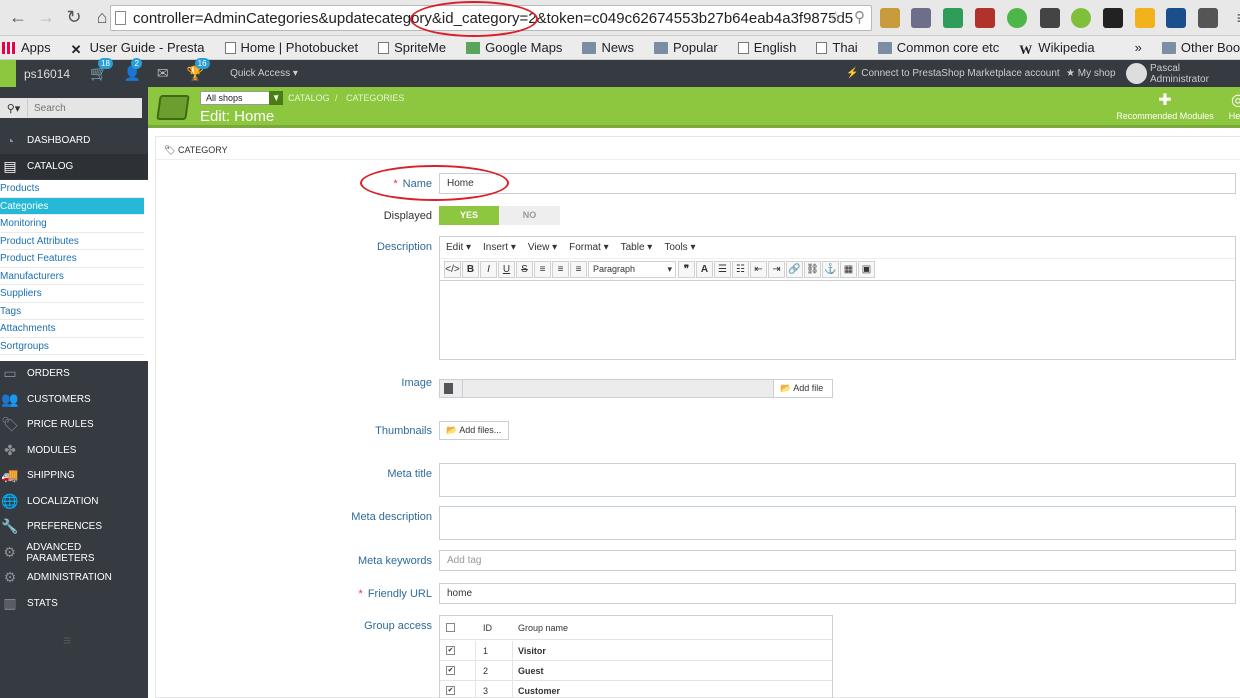 The image size is (1240, 698). Describe the element at coordinates (264, 73) in the screenshot. I see `quick-access-menu: Quick Access ▾` at that location.